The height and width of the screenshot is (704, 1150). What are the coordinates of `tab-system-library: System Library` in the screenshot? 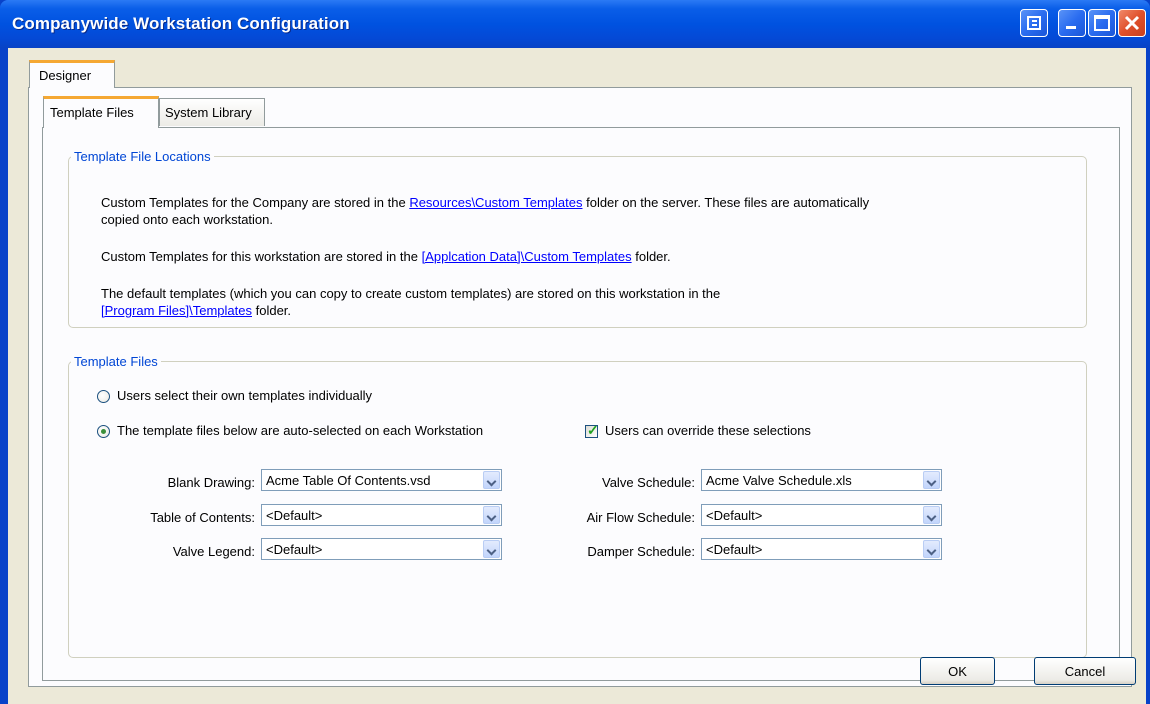 It's located at (212, 112).